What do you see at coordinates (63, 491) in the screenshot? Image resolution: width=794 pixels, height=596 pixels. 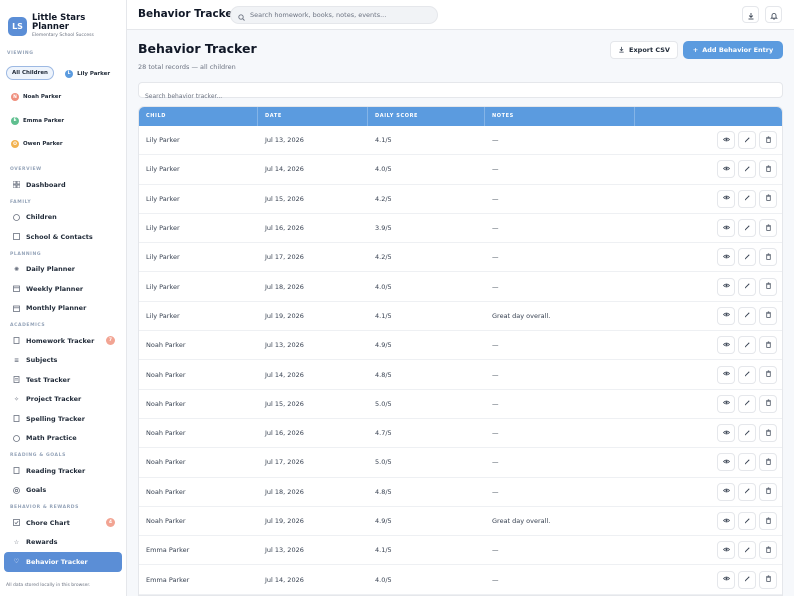 I see `sidebar-item-goals: Goals` at bounding box center [63, 491].